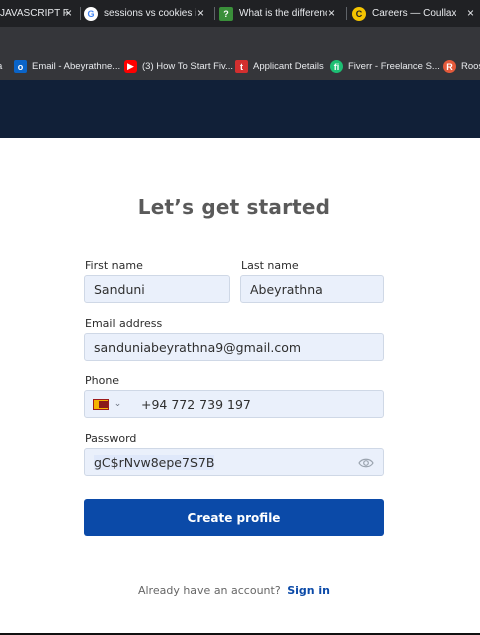  I want to click on password-input: gC$rNvw8epe7S7B, so click(234, 462).